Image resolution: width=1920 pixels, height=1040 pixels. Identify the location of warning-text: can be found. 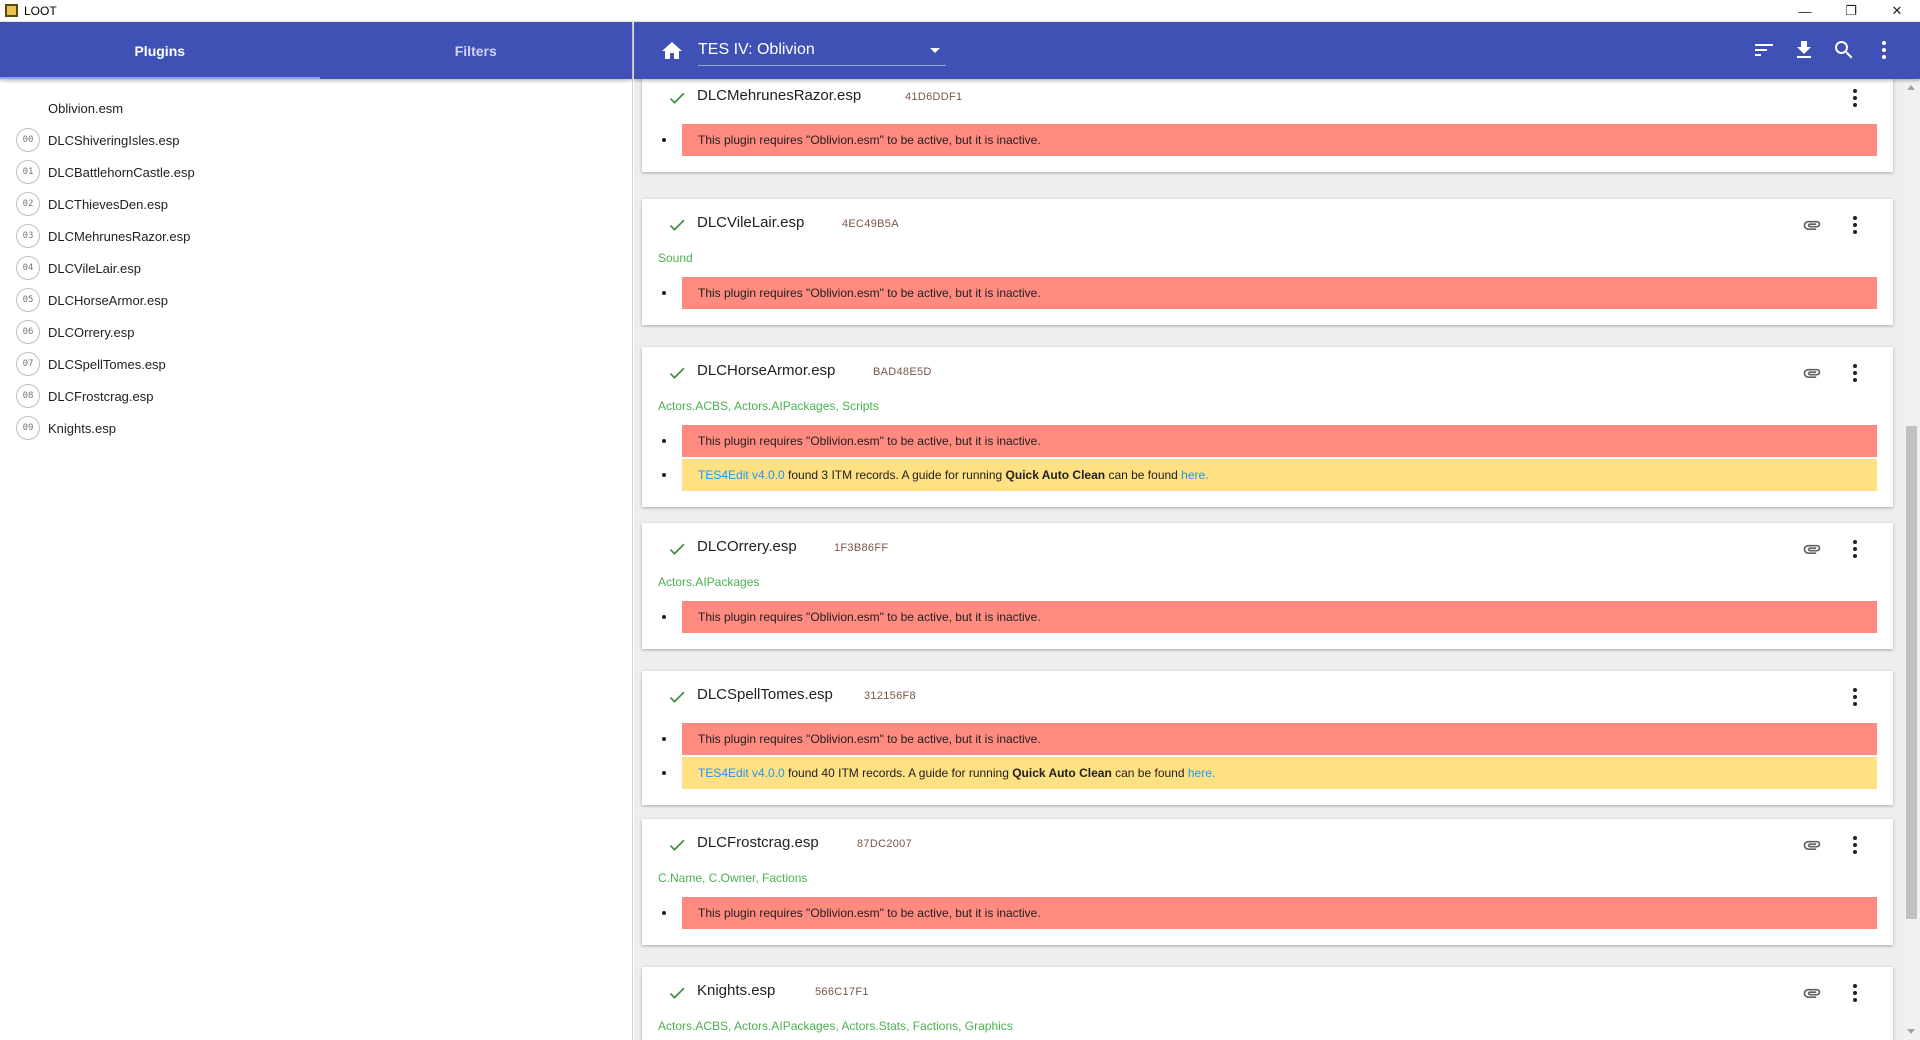
(1149, 773).